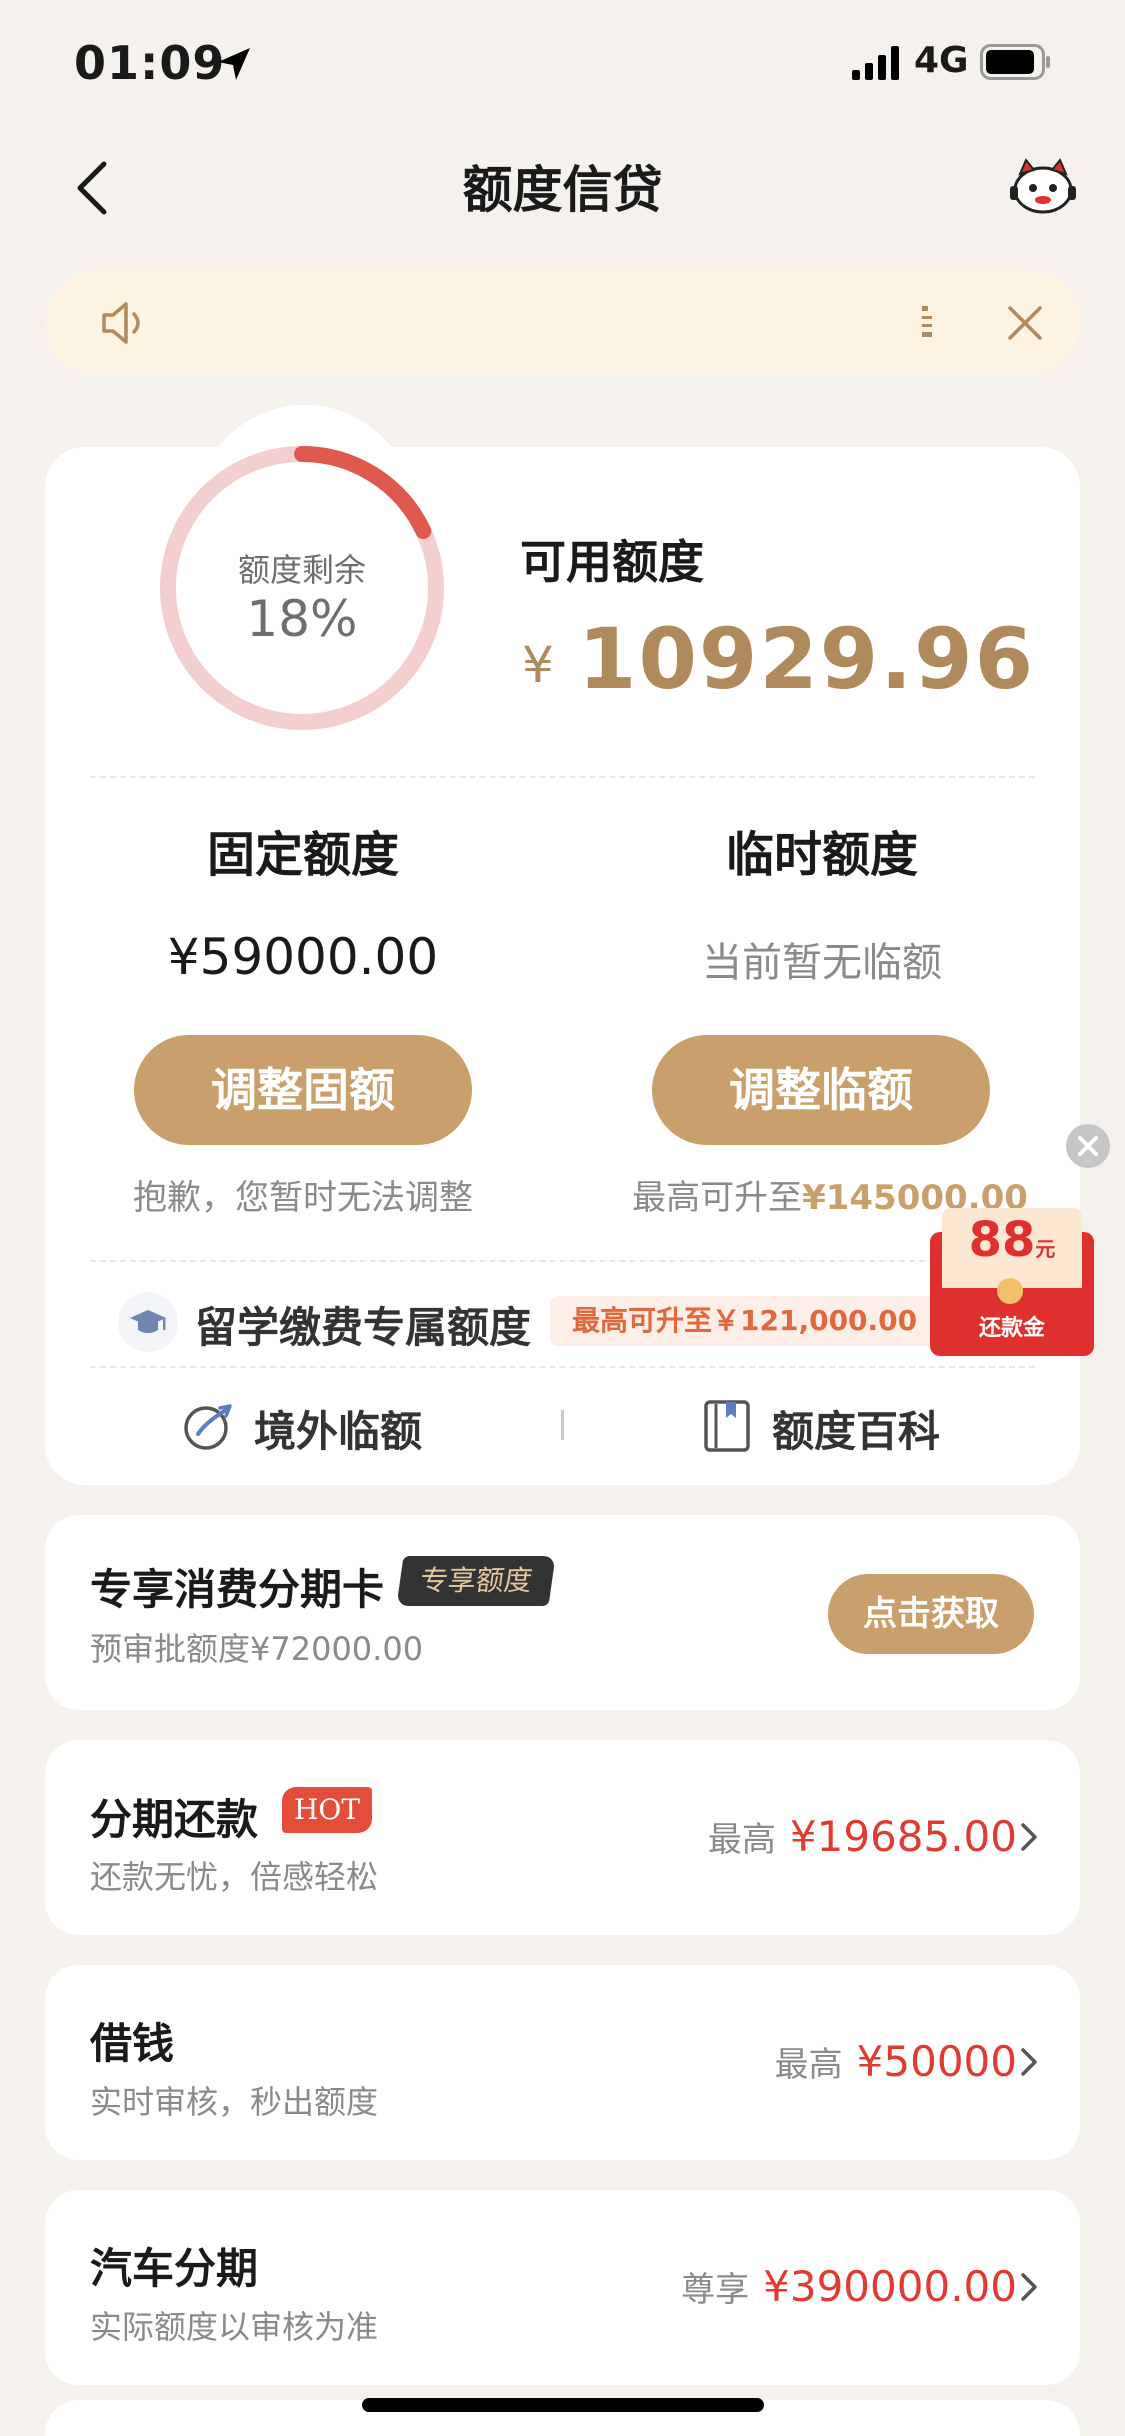 This screenshot has width=1125, height=2436. I want to click on adjust-temporary-button: 调整临额, so click(821, 1090).